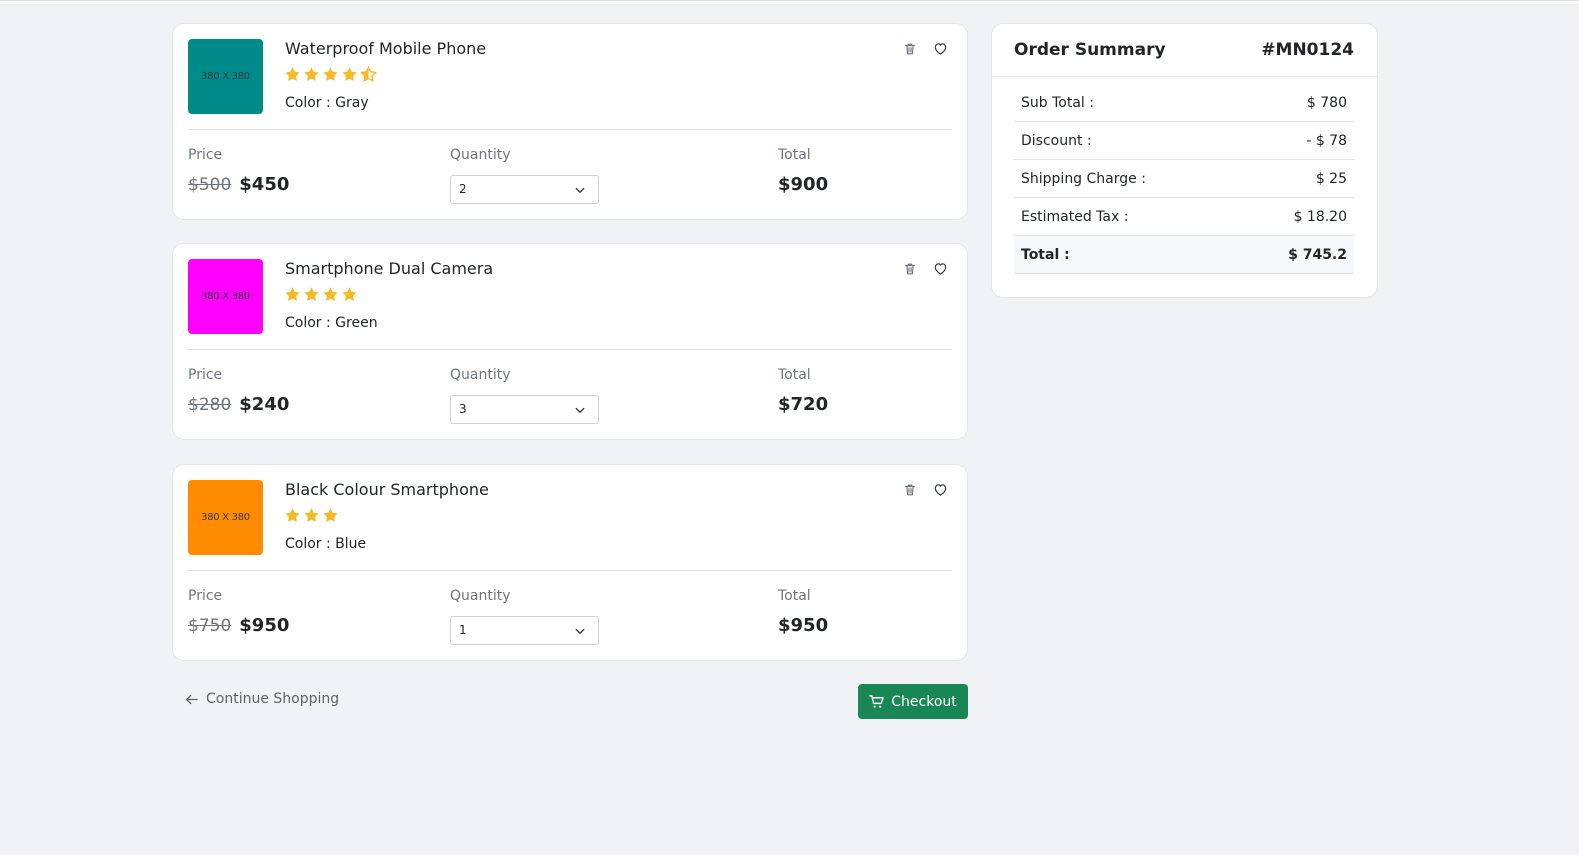  What do you see at coordinates (326, 544) in the screenshot?
I see `product-color: Color : Blue` at bounding box center [326, 544].